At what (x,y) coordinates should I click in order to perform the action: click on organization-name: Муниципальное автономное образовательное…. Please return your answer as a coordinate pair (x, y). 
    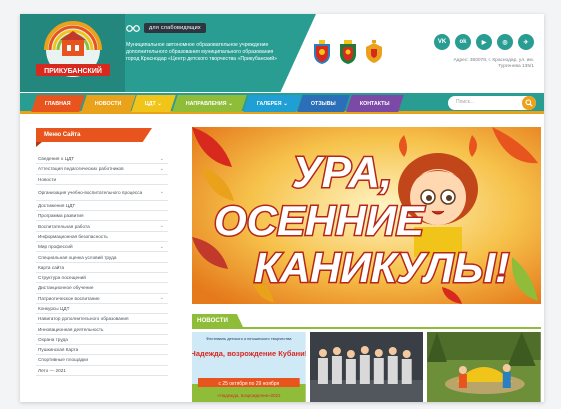
    Looking at the image, I should click on (202, 52).